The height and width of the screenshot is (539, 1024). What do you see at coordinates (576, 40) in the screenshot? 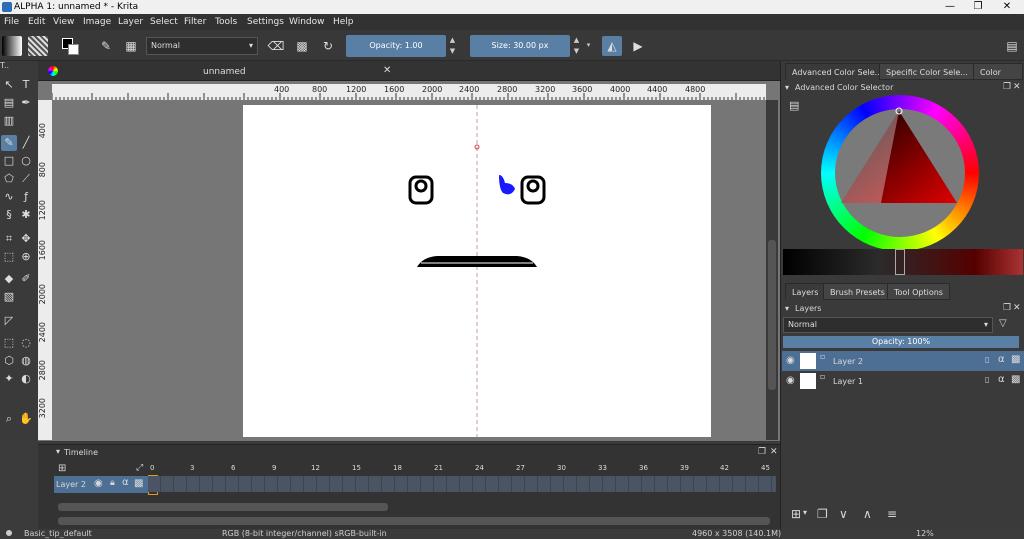
I see `size-up-icon: ▲` at bounding box center [576, 40].